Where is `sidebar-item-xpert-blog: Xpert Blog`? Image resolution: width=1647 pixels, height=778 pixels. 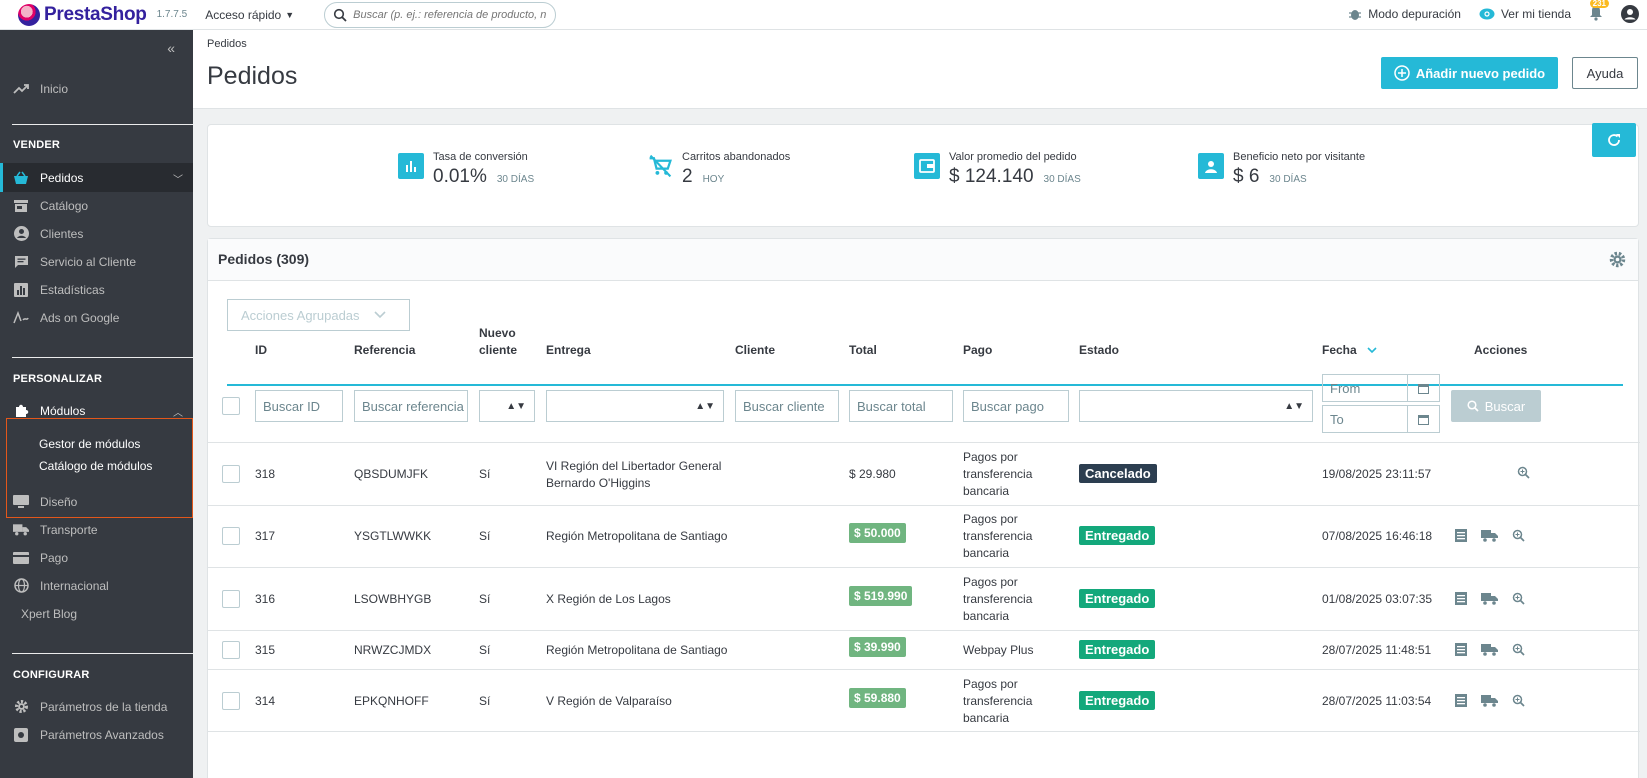 sidebar-item-xpert-blog: Xpert Blog is located at coordinates (96, 613).